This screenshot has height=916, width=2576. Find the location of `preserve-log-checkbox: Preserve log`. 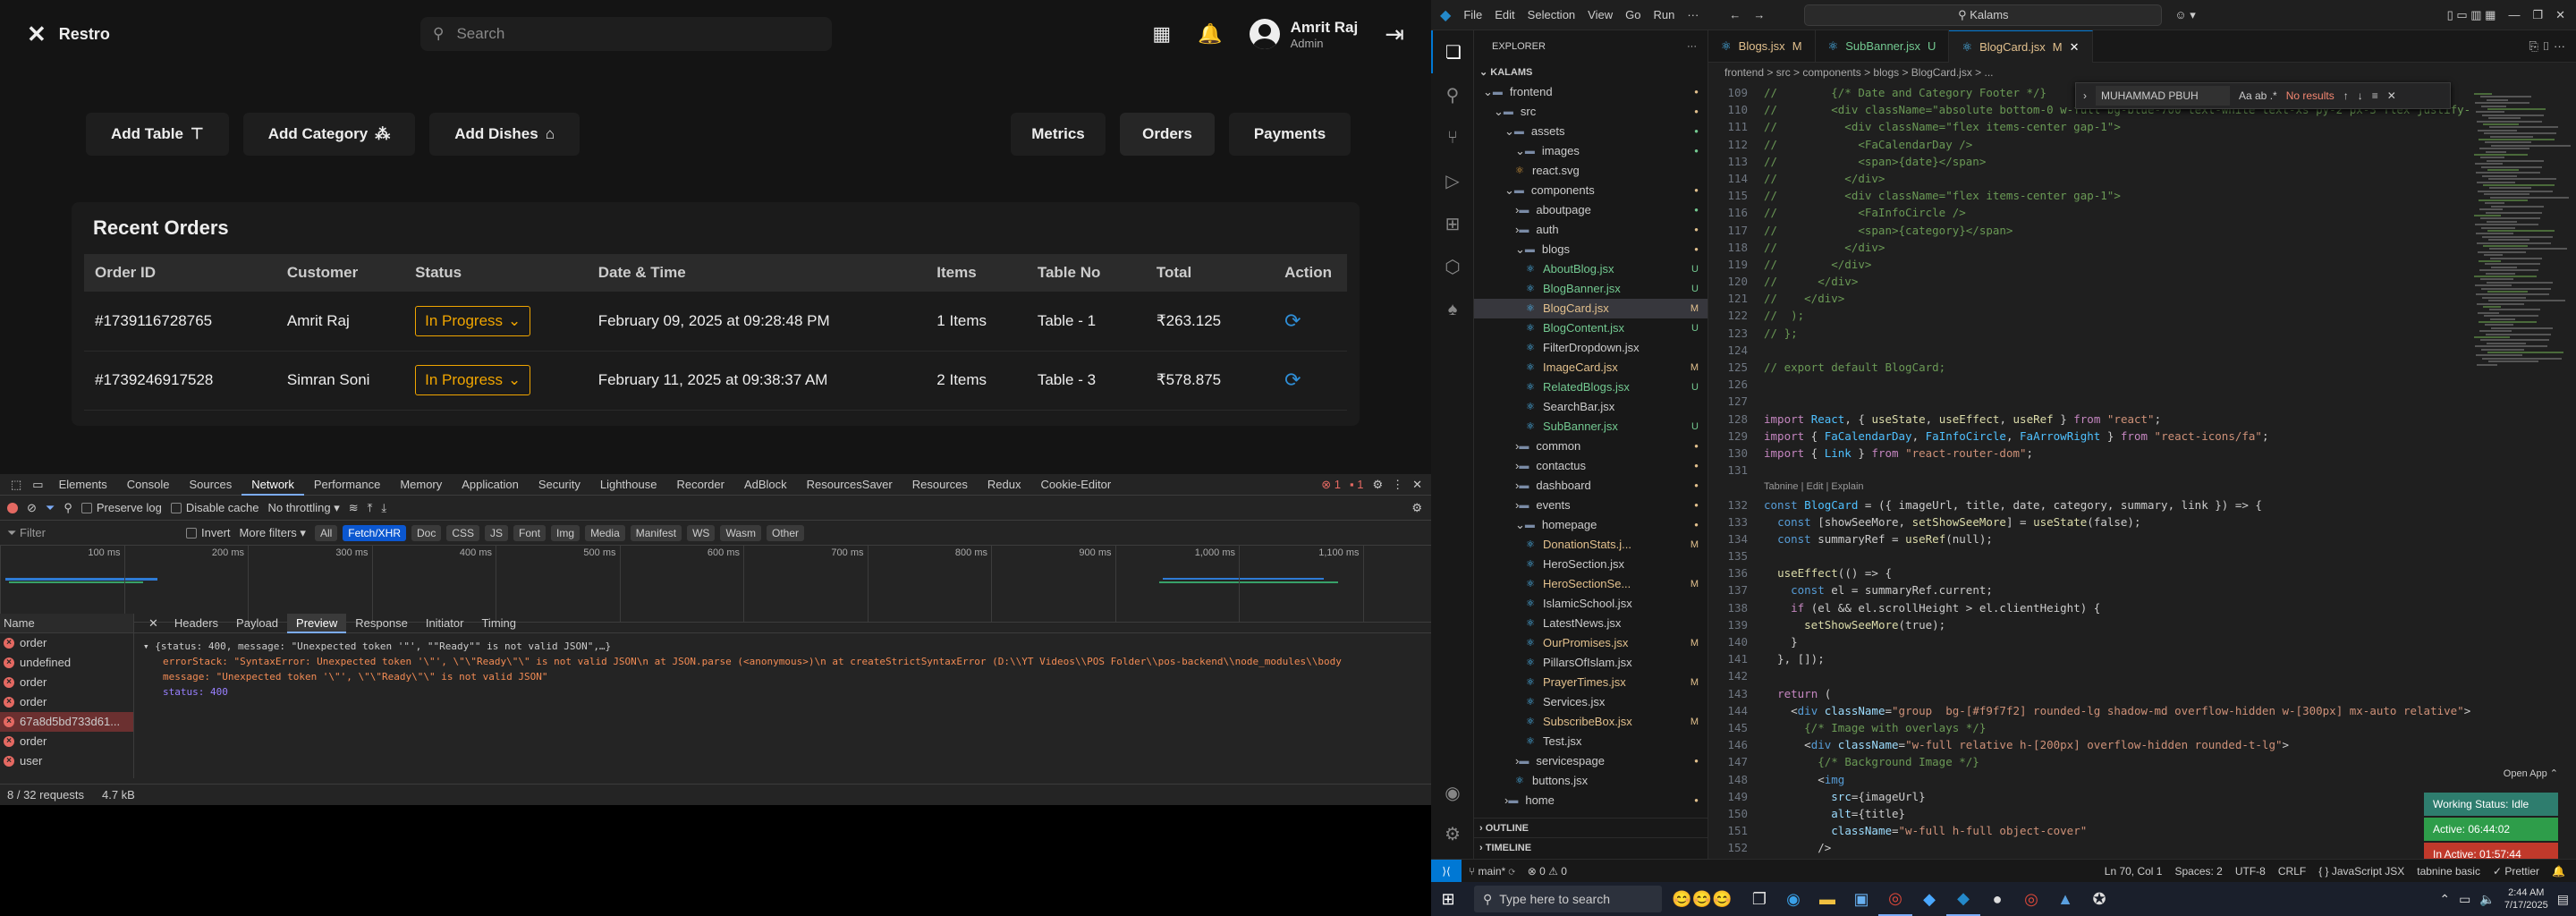

preserve-log-checkbox: Preserve log is located at coordinates (121, 507).